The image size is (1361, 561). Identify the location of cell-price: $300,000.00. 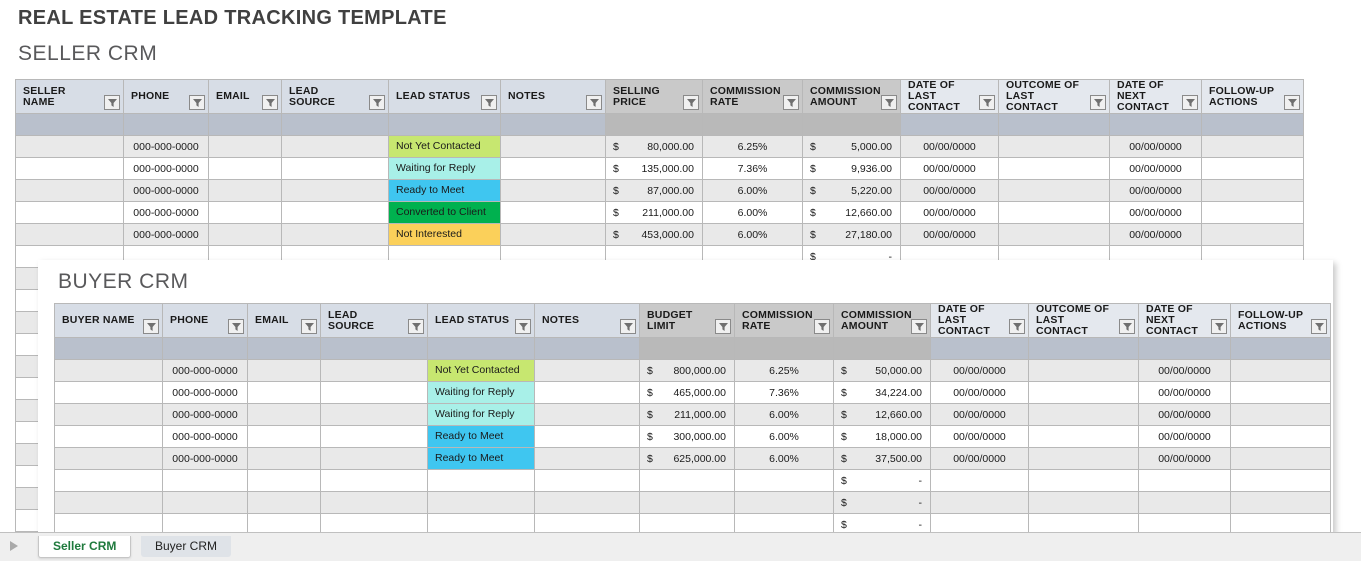
(687, 436).